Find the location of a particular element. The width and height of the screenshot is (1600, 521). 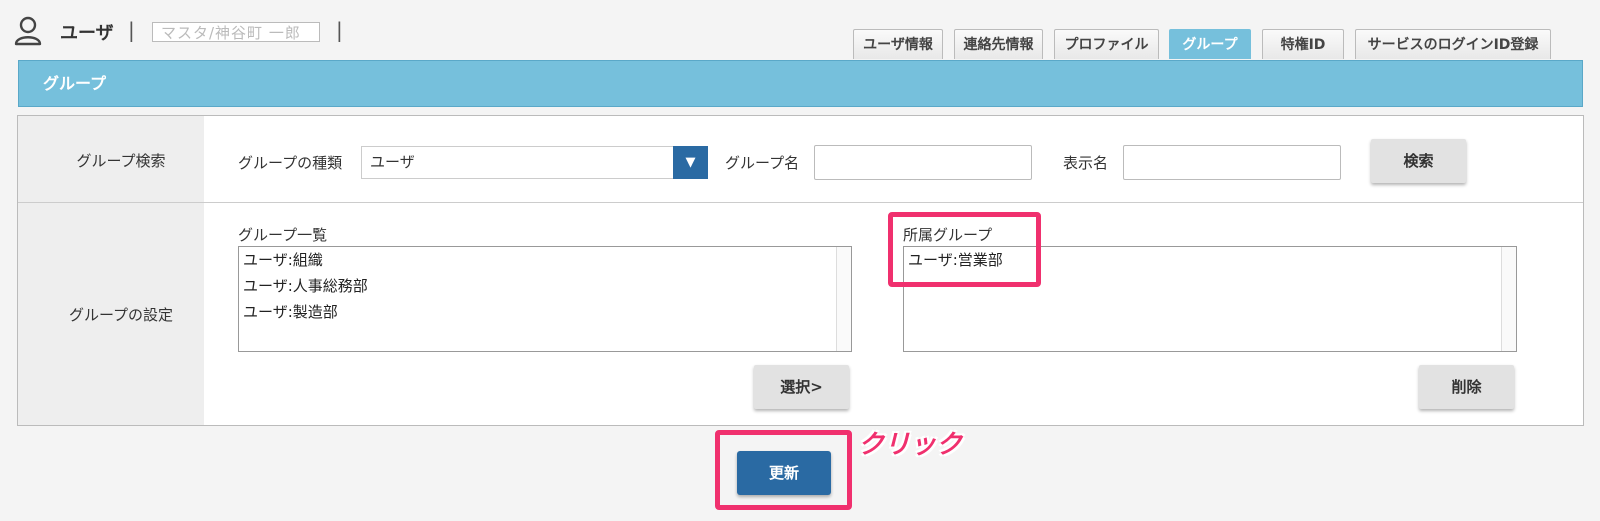

tab-privileged-id: 特権ID is located at coordinates (1303, 44).